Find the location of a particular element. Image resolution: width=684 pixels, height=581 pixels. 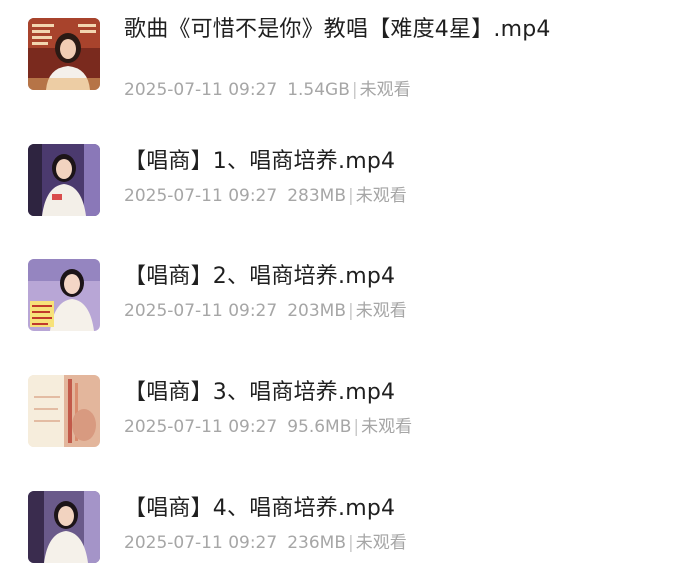

file-name: 【唱商】3、唱商培养.mp4 is located at coordinates (260, 392).